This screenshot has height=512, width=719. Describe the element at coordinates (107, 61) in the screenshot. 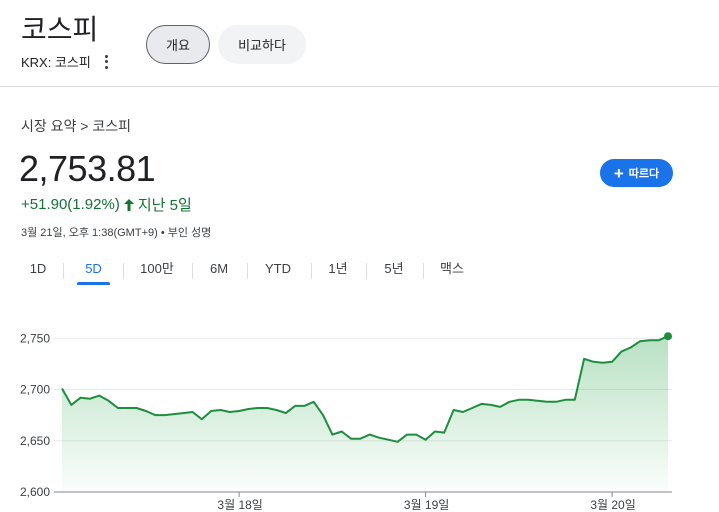

I see `more-vert-icon` at that location.